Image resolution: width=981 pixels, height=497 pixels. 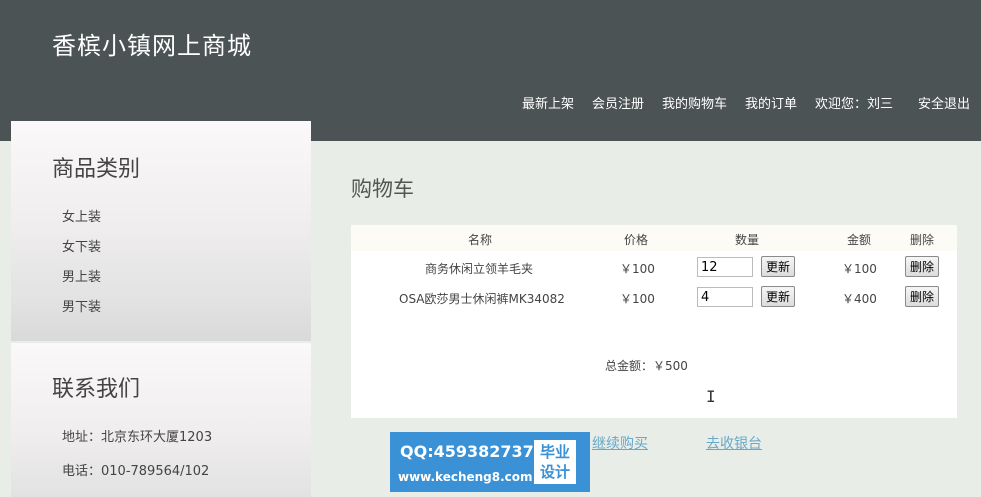 What do you see at coordinates (554, 472) in the screenshot?
I see `ad-badge-line2: 设计` at bounding box center [554, 472].